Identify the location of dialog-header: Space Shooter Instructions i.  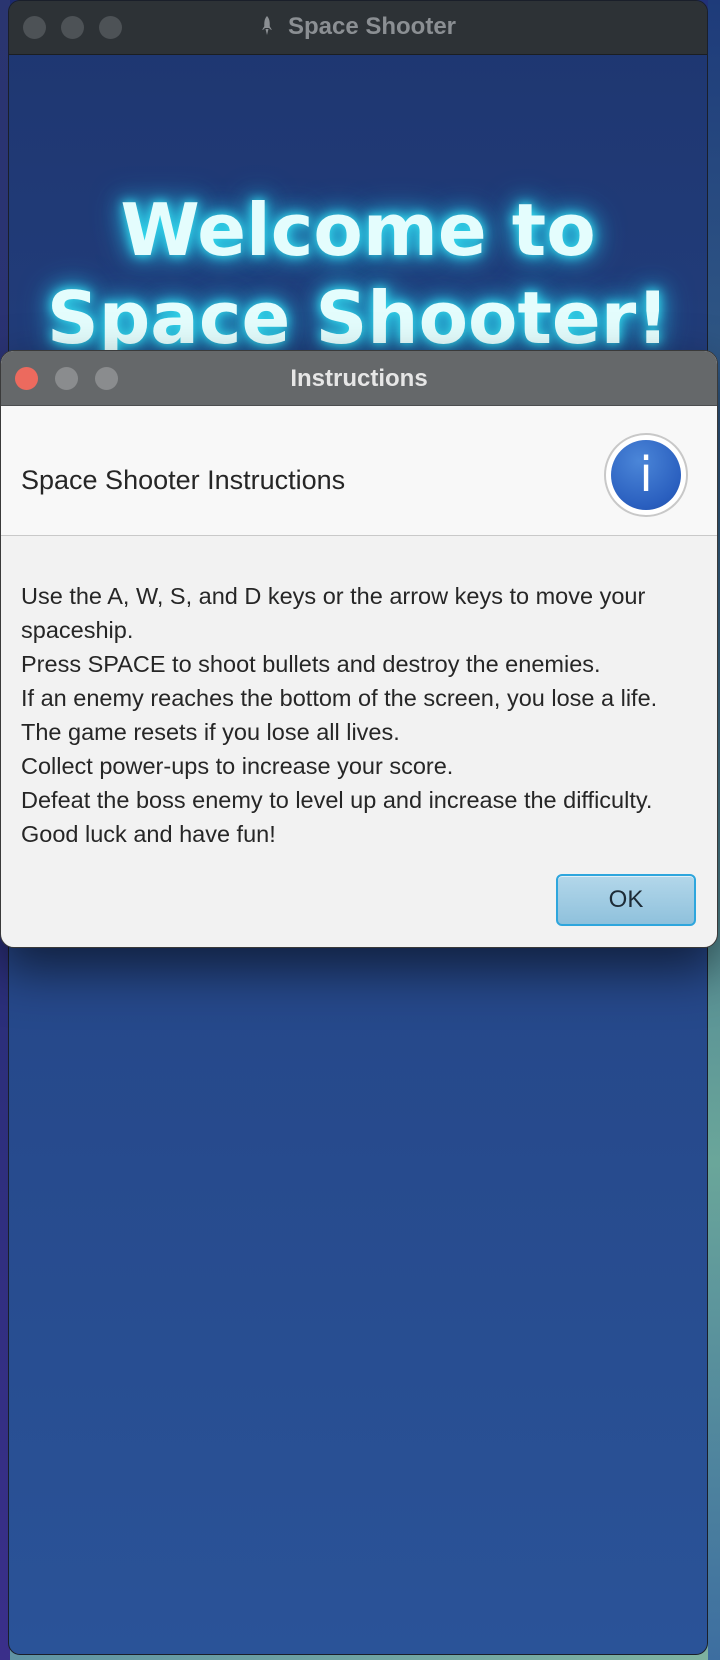
(359, 471).